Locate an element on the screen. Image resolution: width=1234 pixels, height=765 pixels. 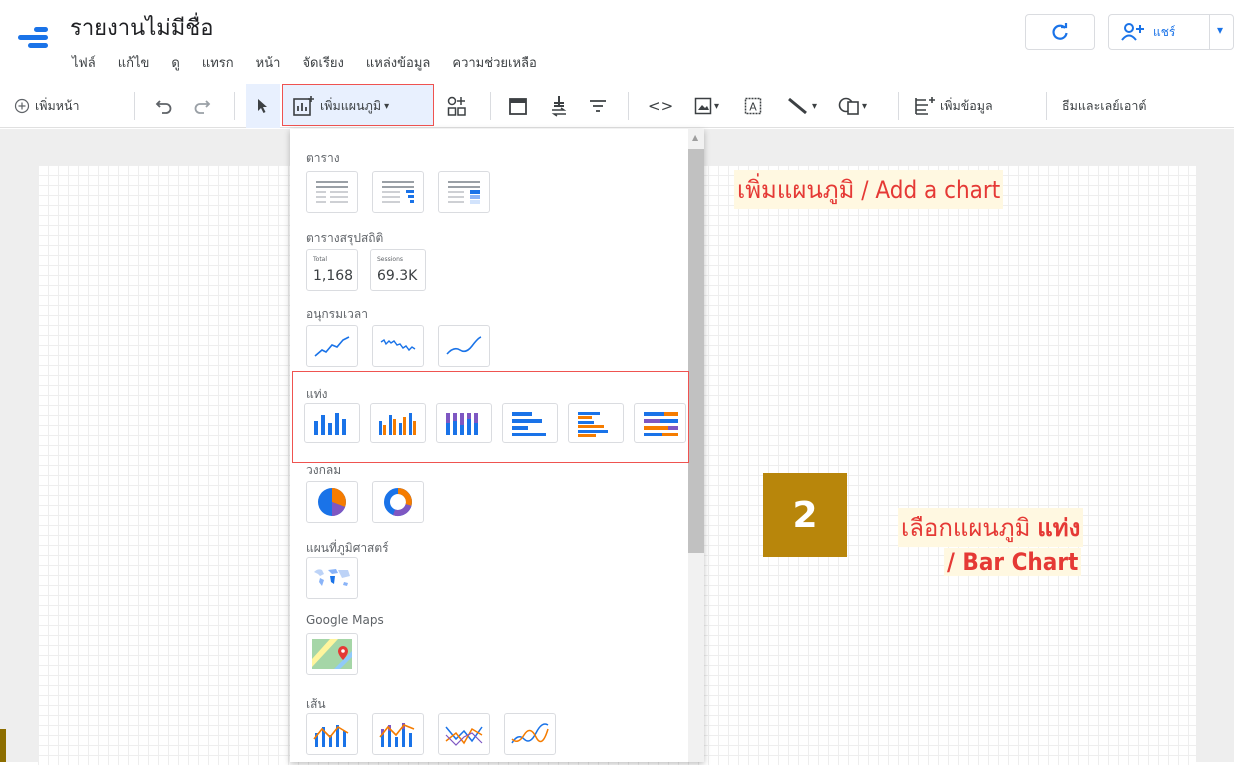
text-button: A is located at coordinates (753, 106).